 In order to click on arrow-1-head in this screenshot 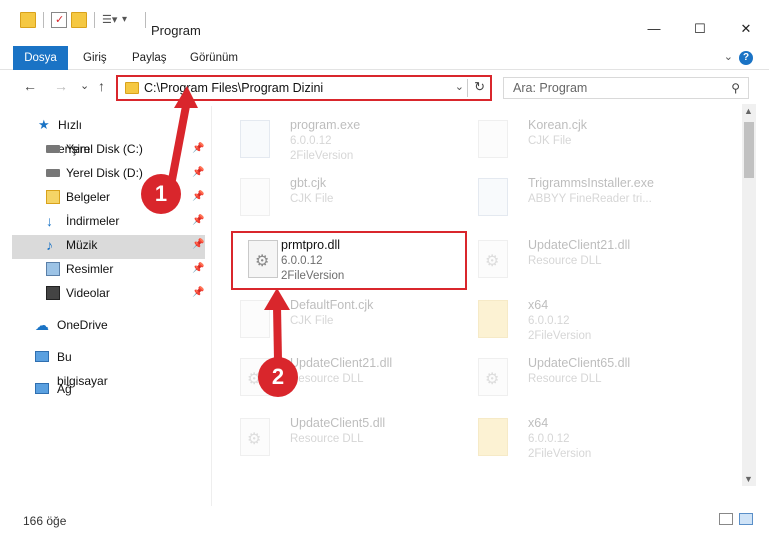, I will do `click(186, 97)`.